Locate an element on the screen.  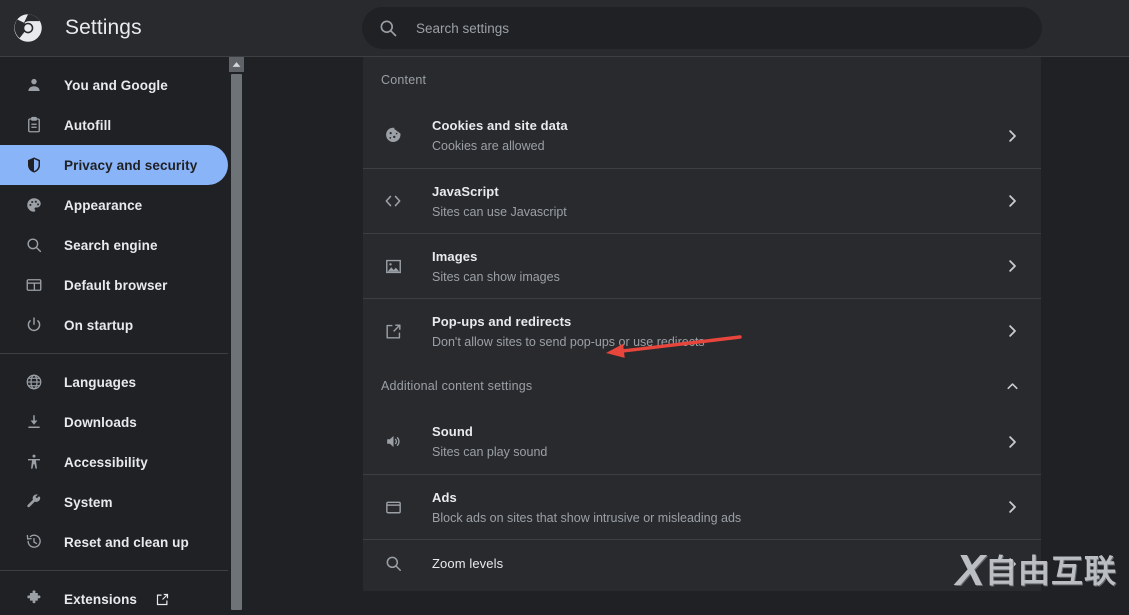
sidebar-item-downloads: Downloads is located at coordinates (114, 422).